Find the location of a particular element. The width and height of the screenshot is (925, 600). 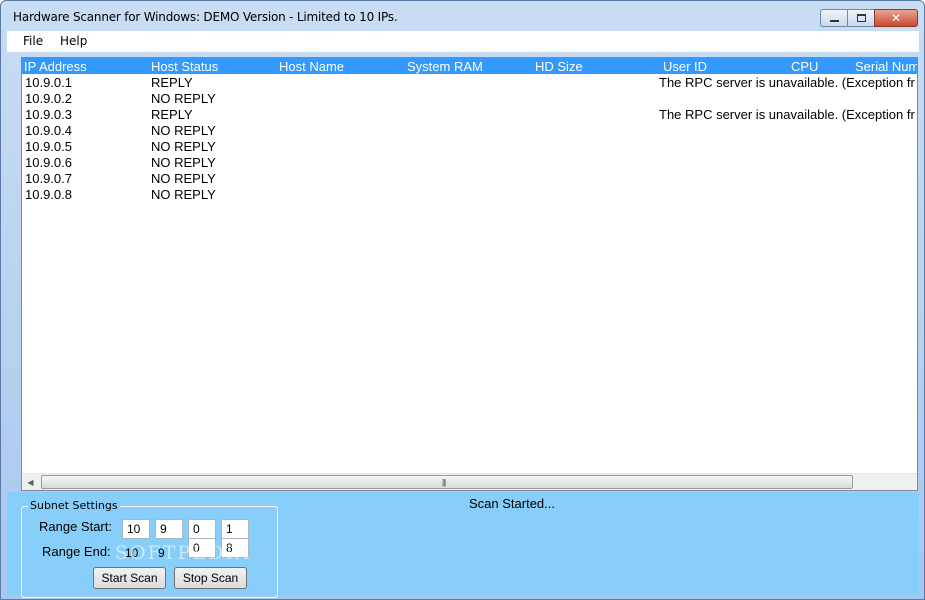

cell-ip: 10.9.0.7 is located at coordinates (48, 178).